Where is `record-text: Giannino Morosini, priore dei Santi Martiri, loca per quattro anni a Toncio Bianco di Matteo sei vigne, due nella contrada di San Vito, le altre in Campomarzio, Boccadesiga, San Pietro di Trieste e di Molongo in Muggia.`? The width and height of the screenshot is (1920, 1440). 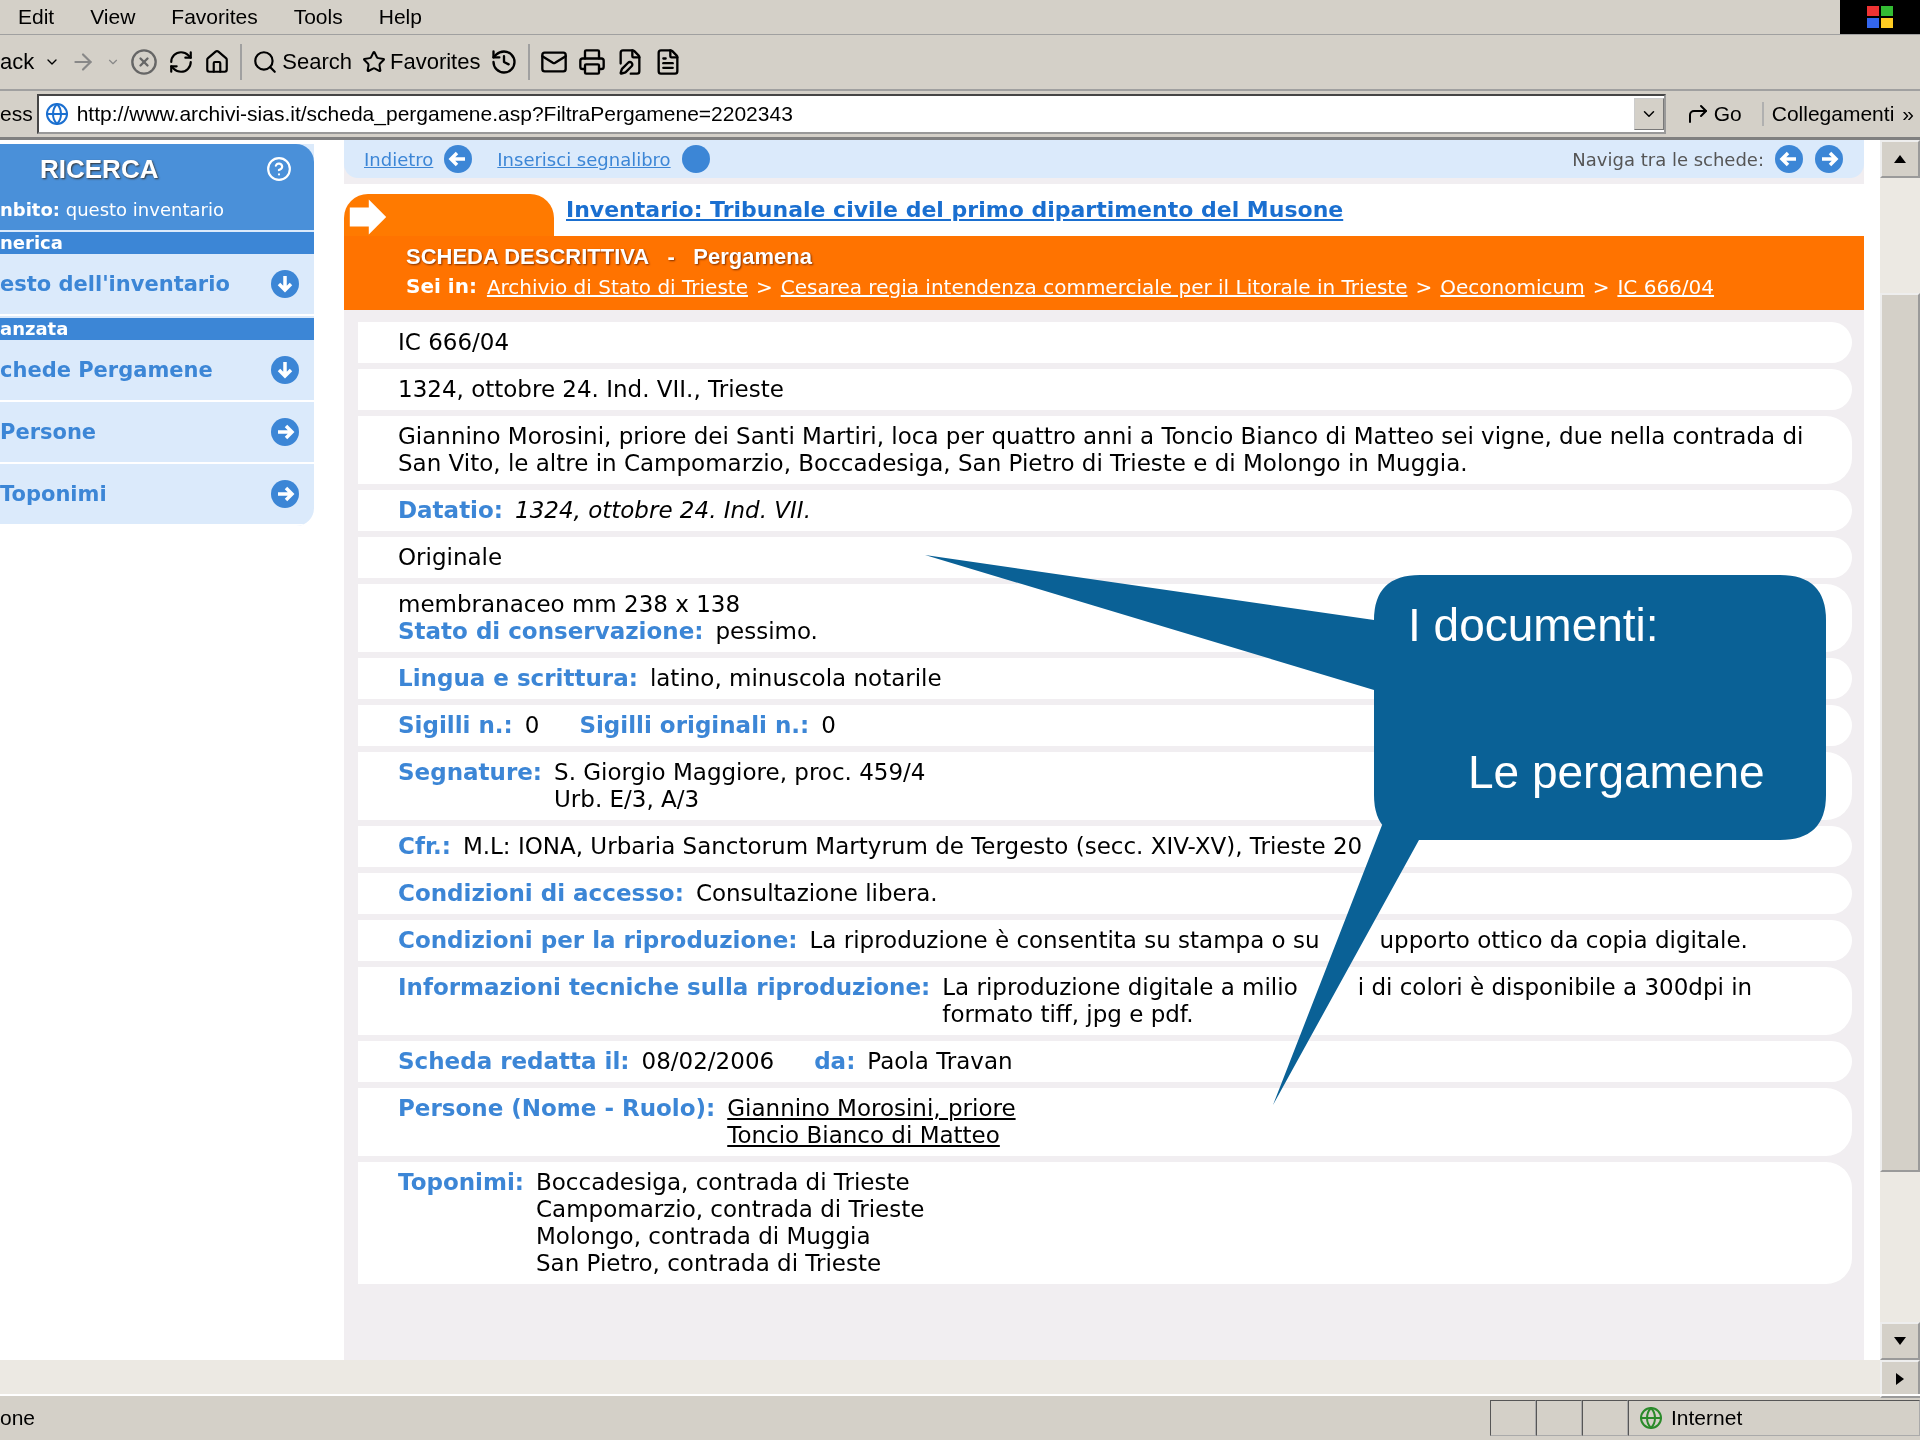 record-text: Giannino Morosini, priore dei Santi Martiri, loca per quattro anni a Toncio Bianco di Matteo sei vigne, due nella contrada di San Vito, le altre in Campomarzio, Boccadesiga, San Pietro di Trieste e di Molongo in Muggia. is located at coordinates (1101, 450).